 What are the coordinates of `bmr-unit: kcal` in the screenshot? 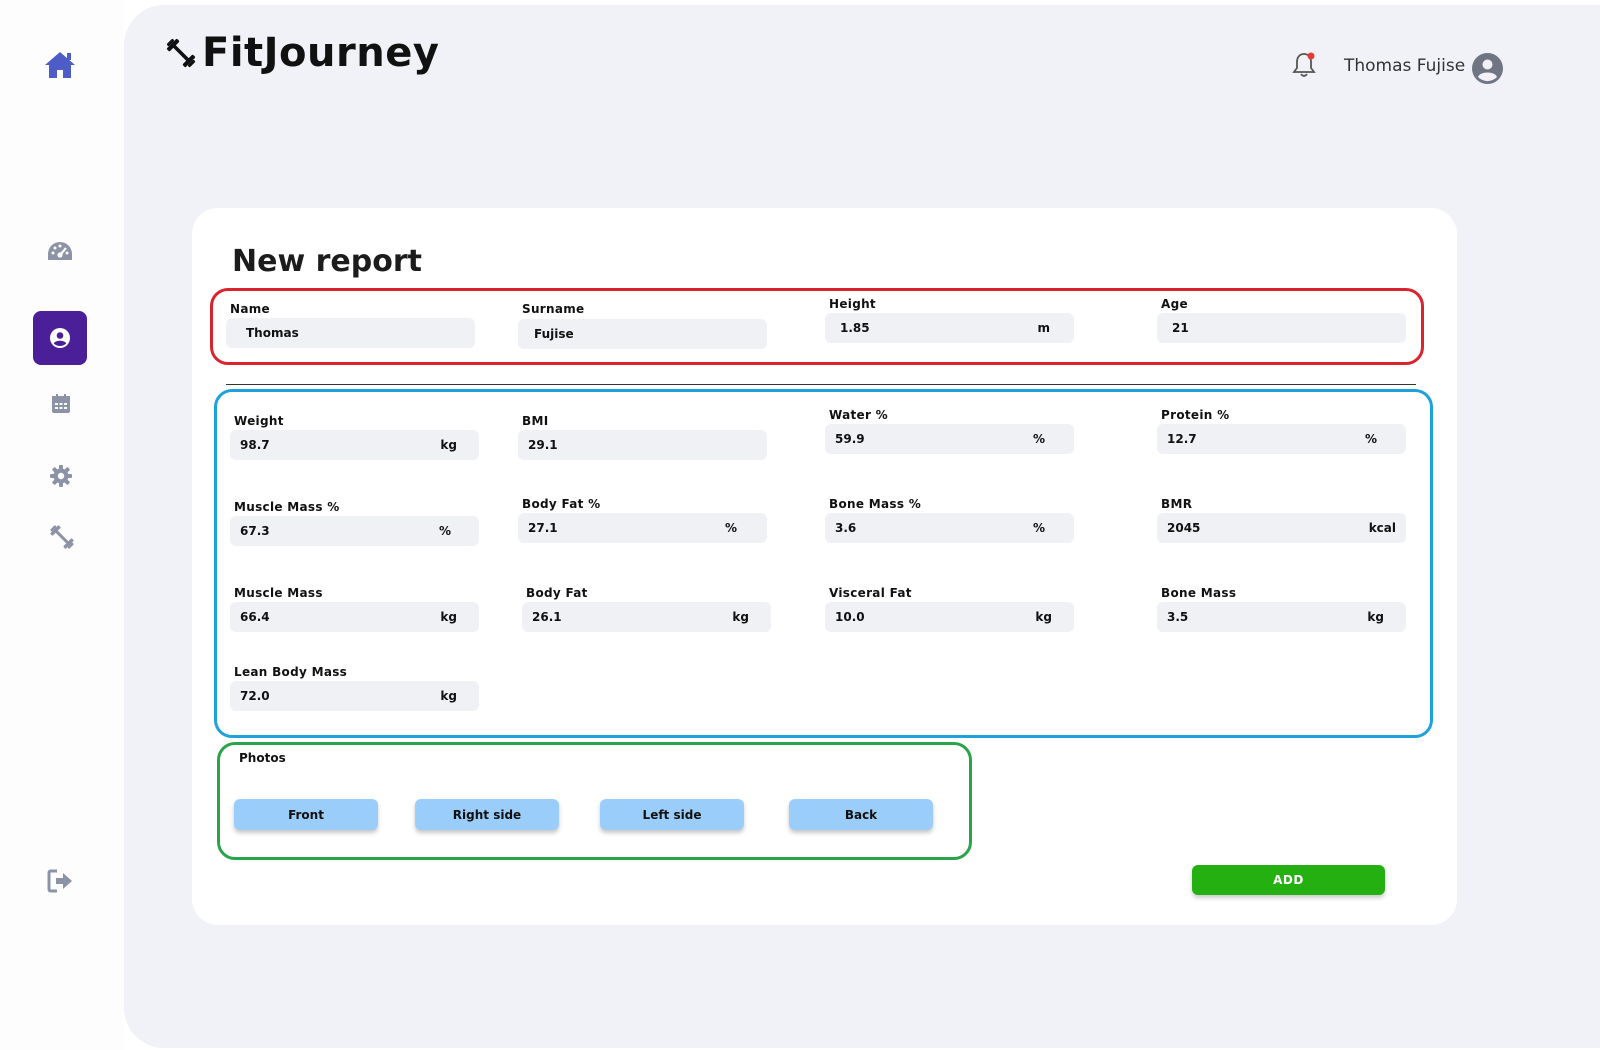 It's located at (1382, 528).